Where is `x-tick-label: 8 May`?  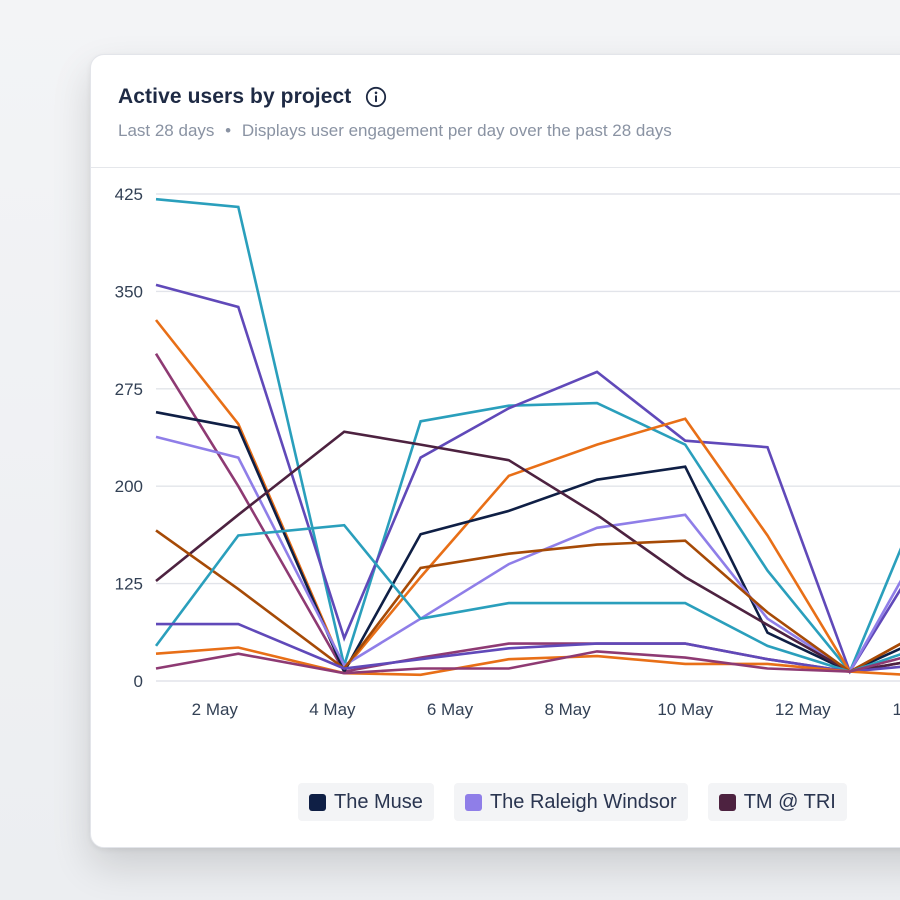 x-tick-label: 8 May is located at coordinates (567, 709).